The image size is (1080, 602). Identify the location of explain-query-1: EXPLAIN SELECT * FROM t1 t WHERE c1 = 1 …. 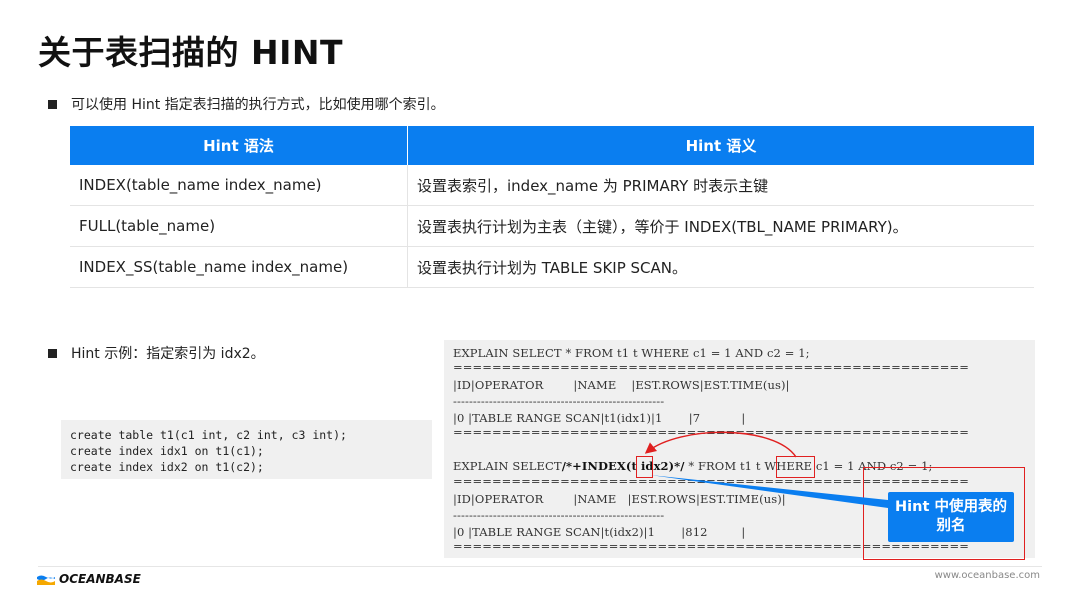
(631, 353).